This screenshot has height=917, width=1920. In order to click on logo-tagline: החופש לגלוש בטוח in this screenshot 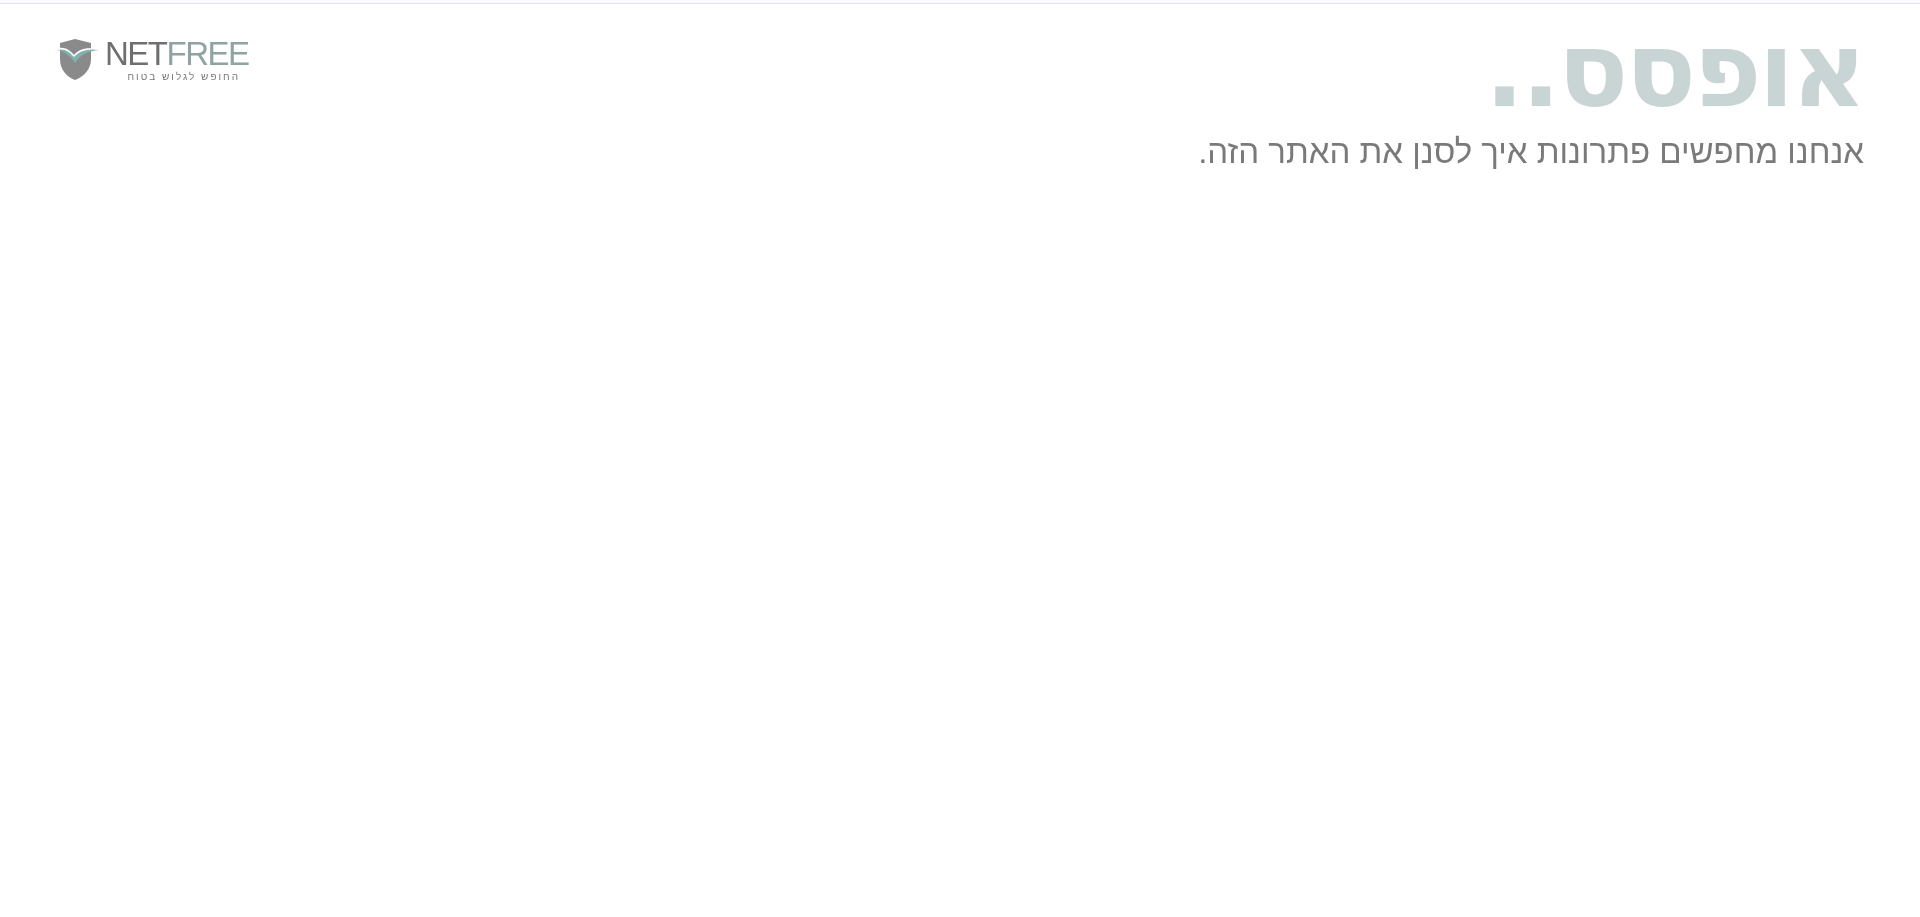, I will do `click(183, 77)`.